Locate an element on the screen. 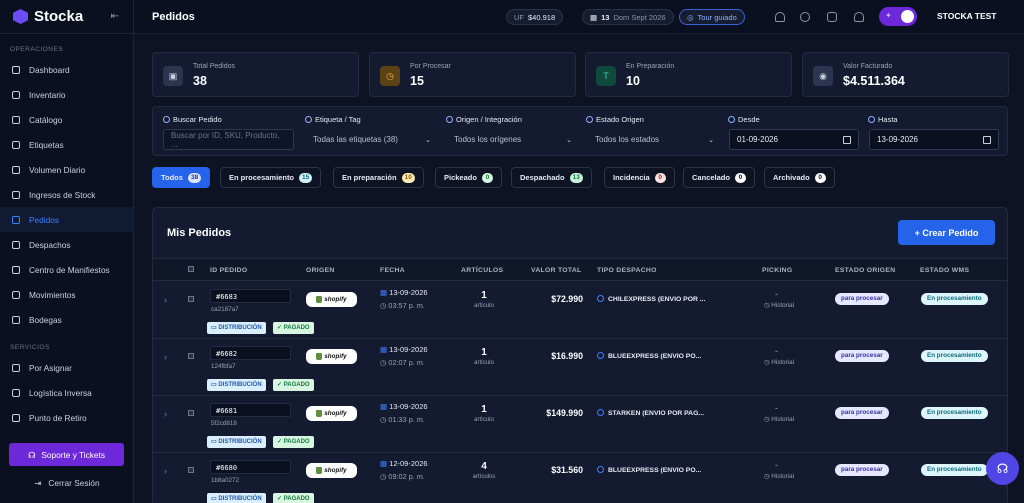 The width and height of the screenshot is (1024, 503). uf-value: $40.918 is located at coordinates (542, 17).